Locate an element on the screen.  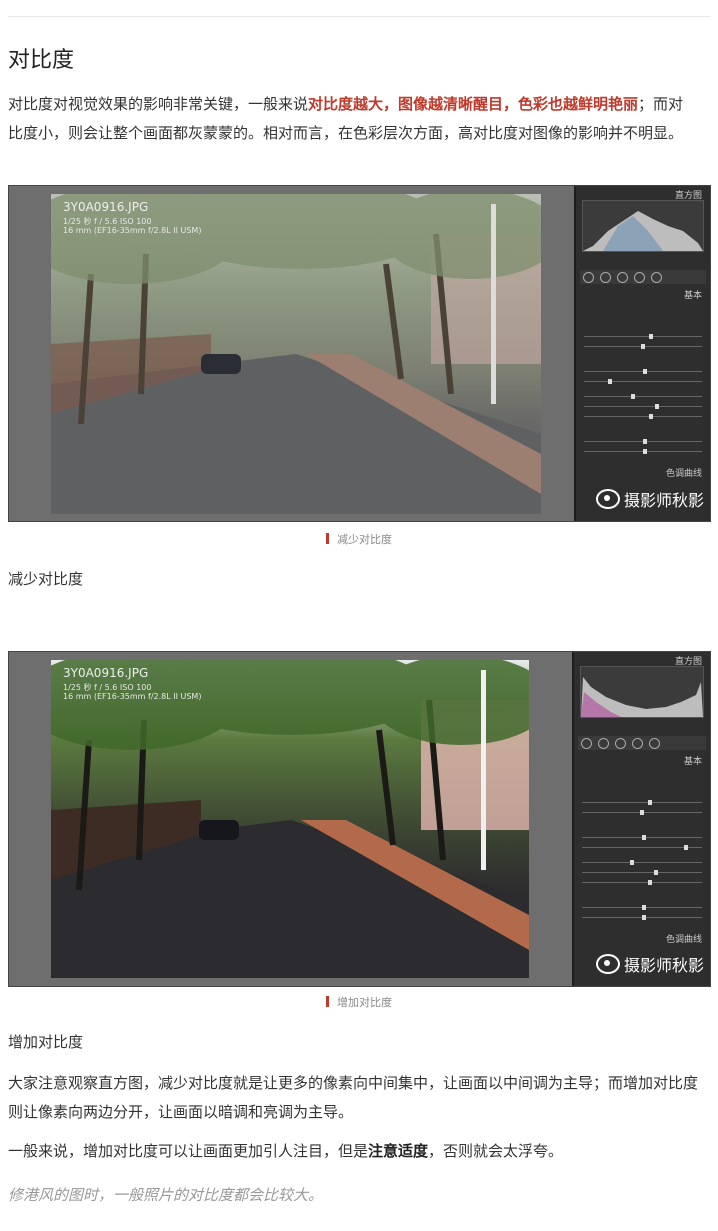
caption-reduced: 减少对比度 is located at coordinates (359, 539).